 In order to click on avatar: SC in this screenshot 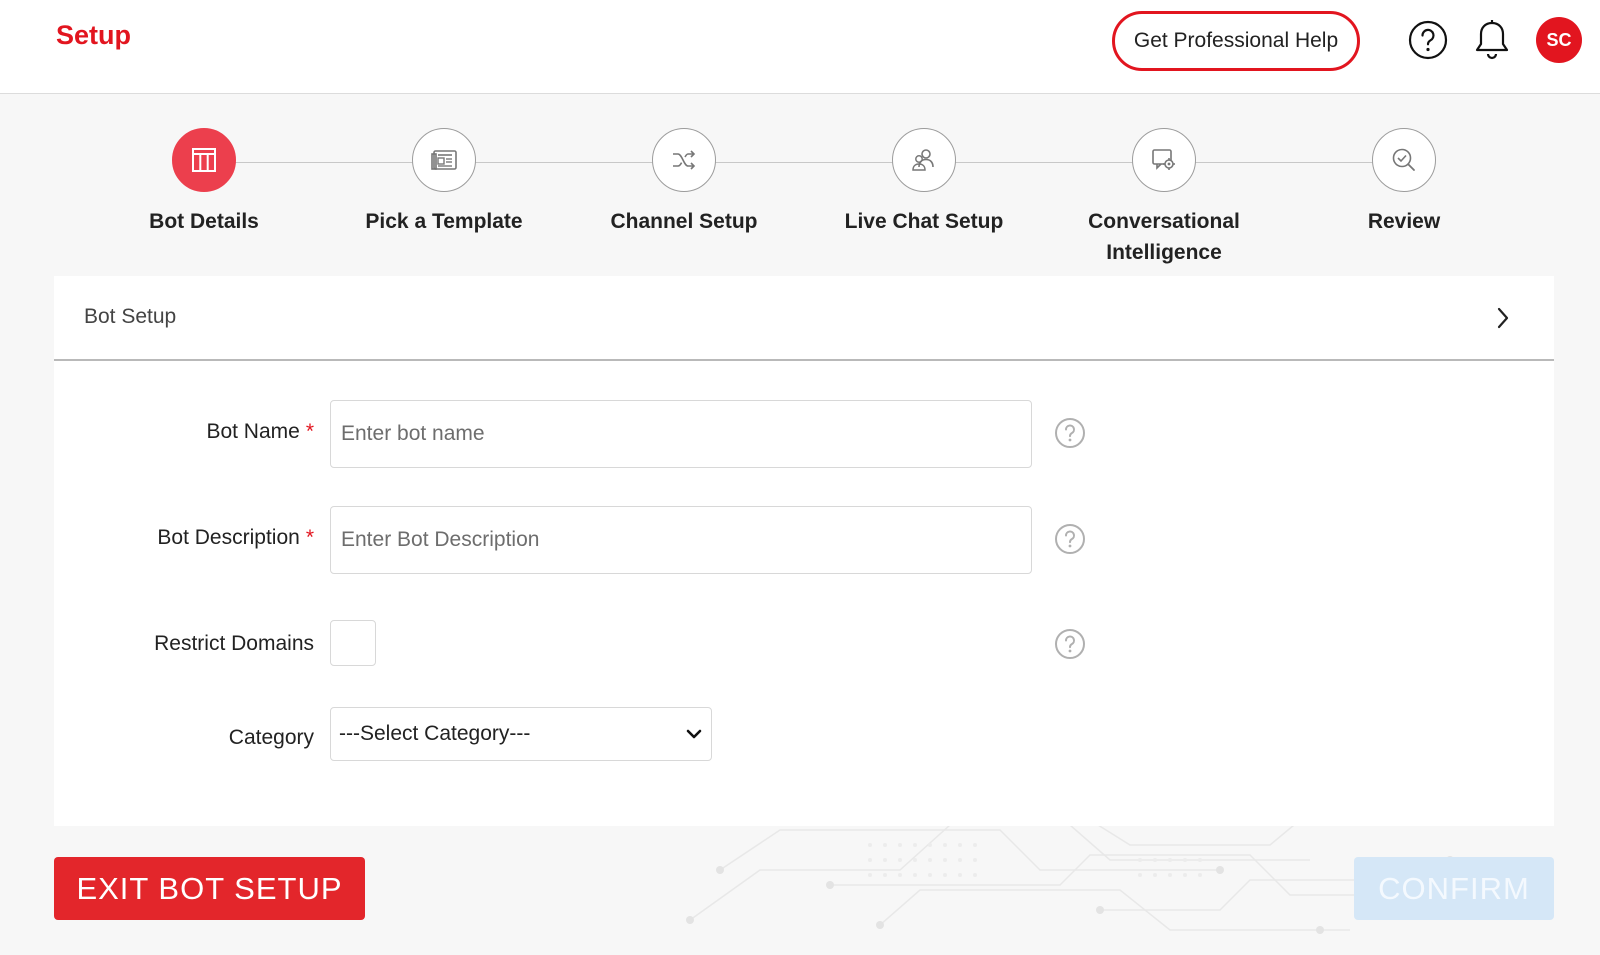, I will do `click(1559, 40)`.